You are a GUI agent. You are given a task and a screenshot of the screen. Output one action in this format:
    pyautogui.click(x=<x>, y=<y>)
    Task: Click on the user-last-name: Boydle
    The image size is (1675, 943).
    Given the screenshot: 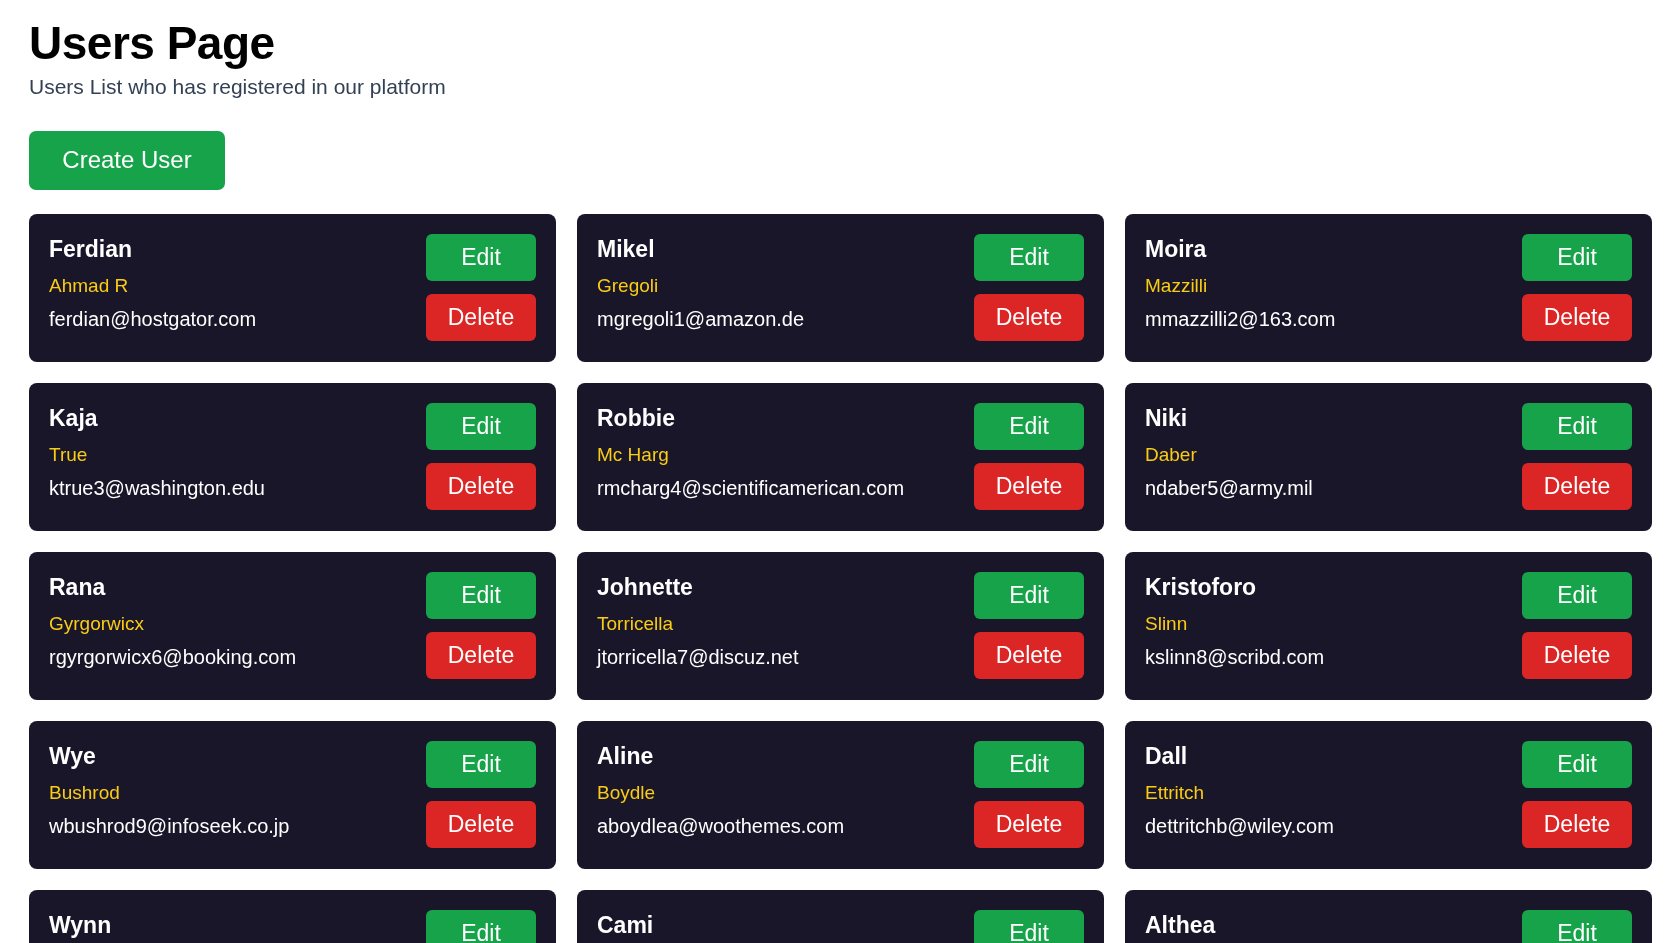 What is the action you would take?
    pyautogui.click(x=627, y=792)
    